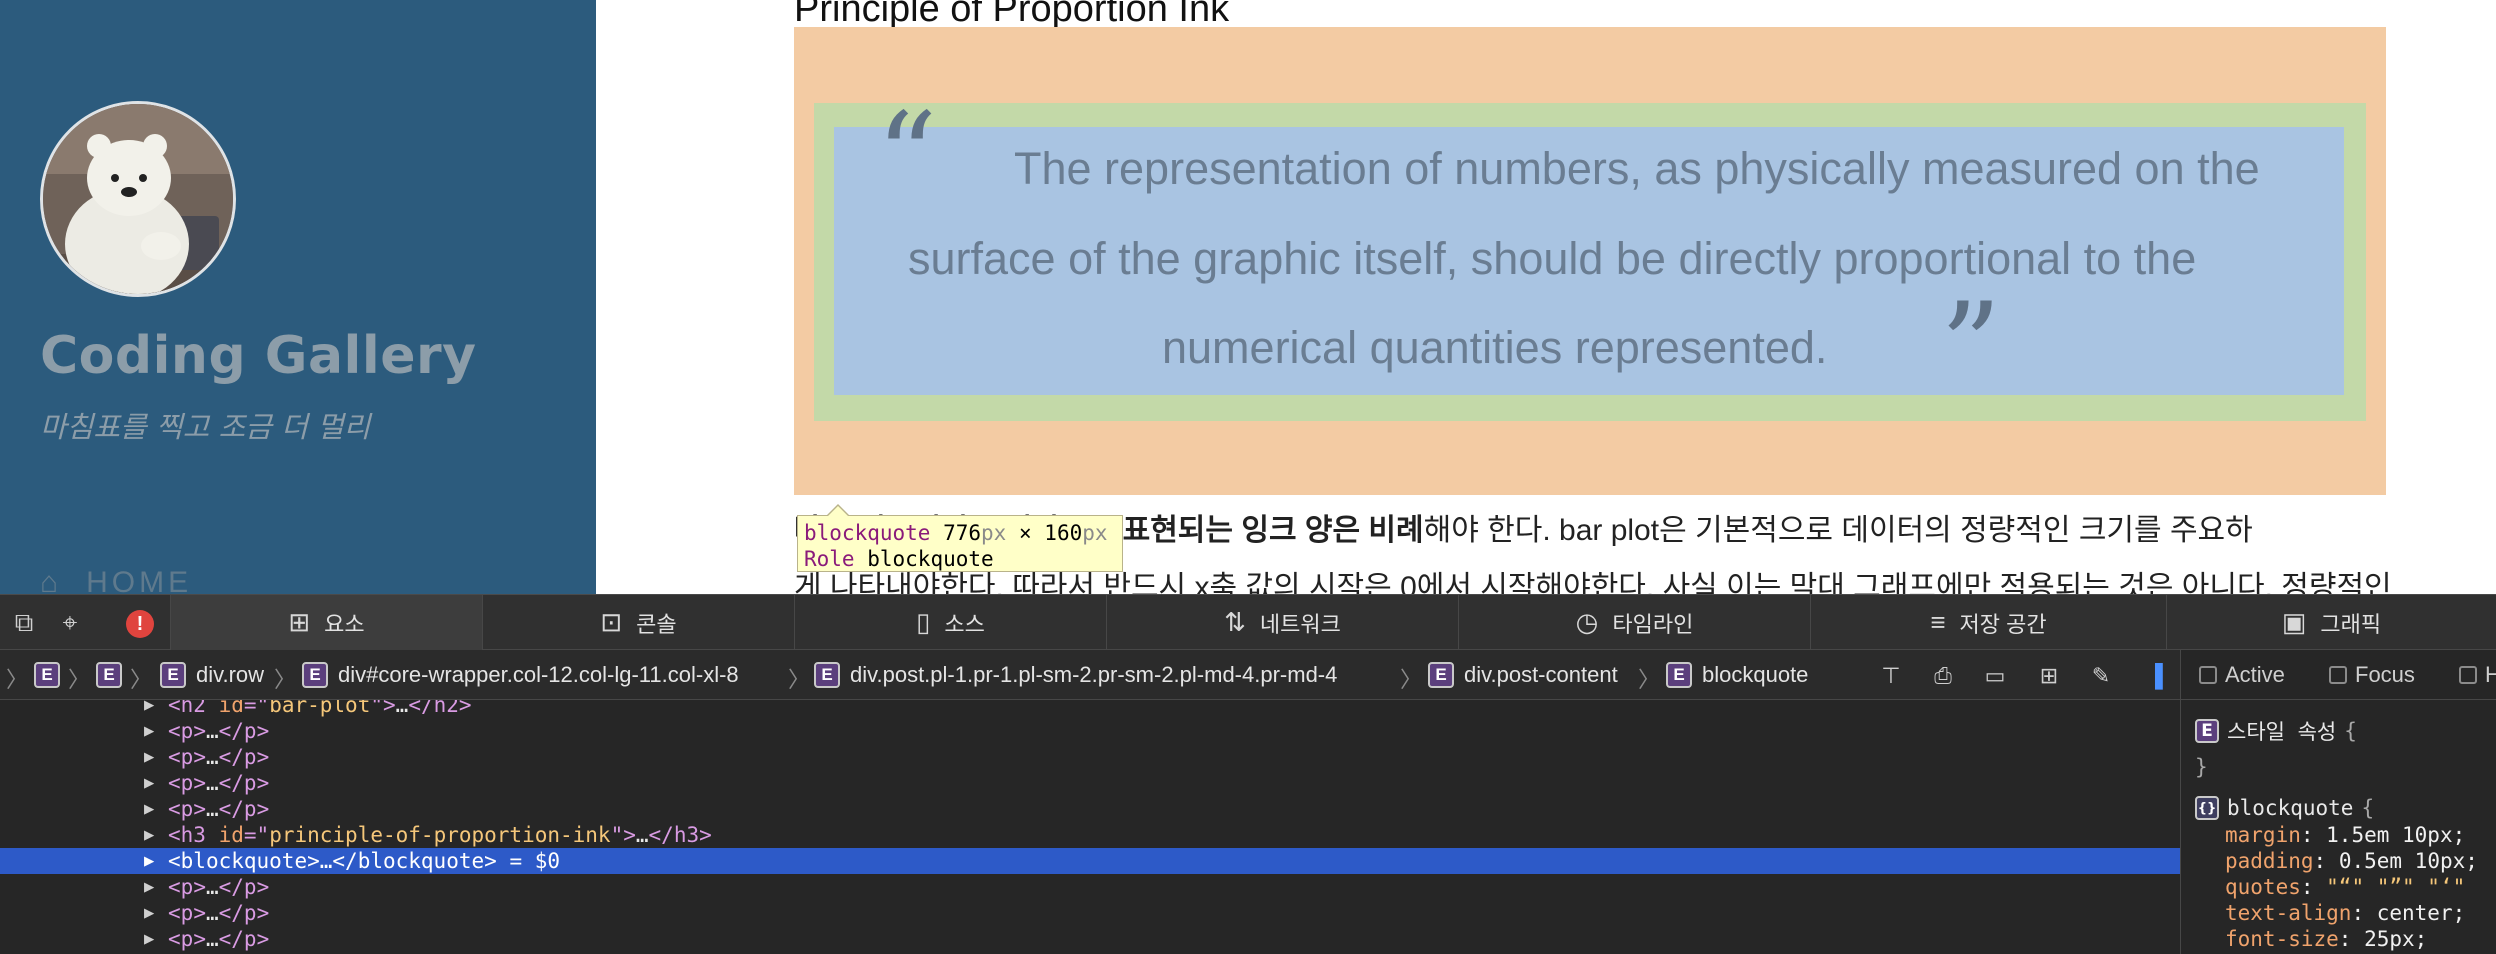  Describe the element at coordinates (2263, 887) in the screenshot. I see `css-property: quotes` at that location.